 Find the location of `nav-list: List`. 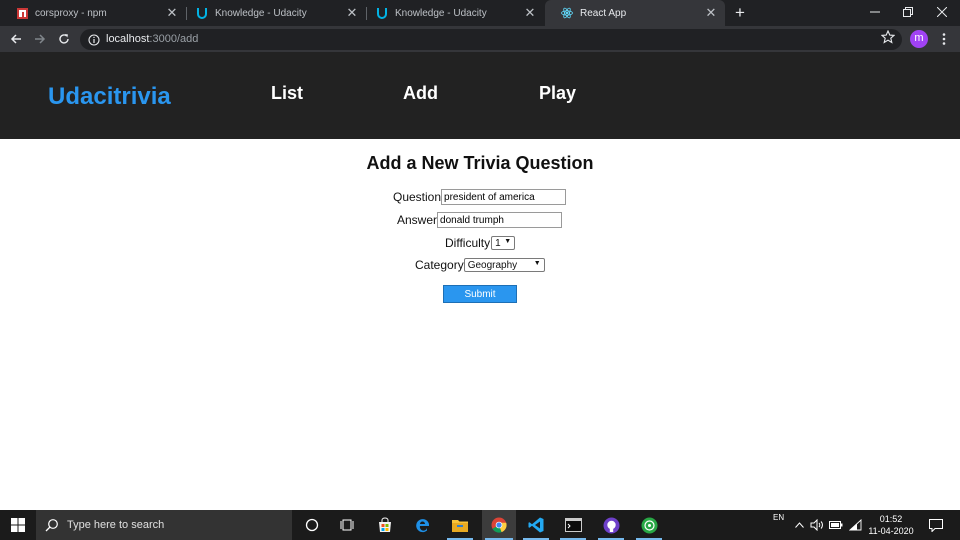

nav-list: List is located at coordinates (287, 93).